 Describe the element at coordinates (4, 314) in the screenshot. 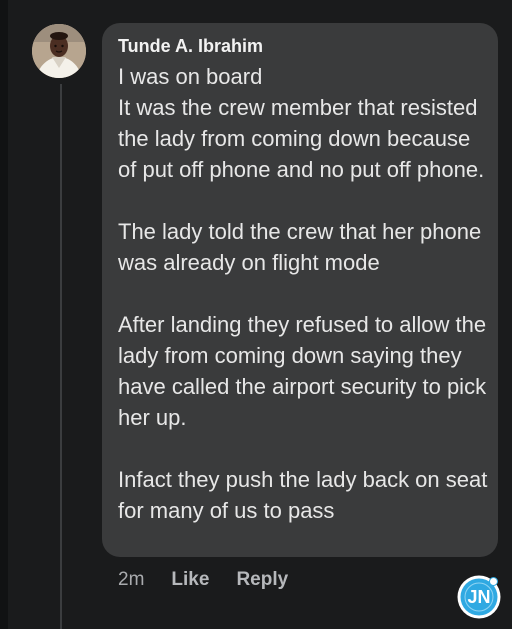

I see `left-border` at that location.